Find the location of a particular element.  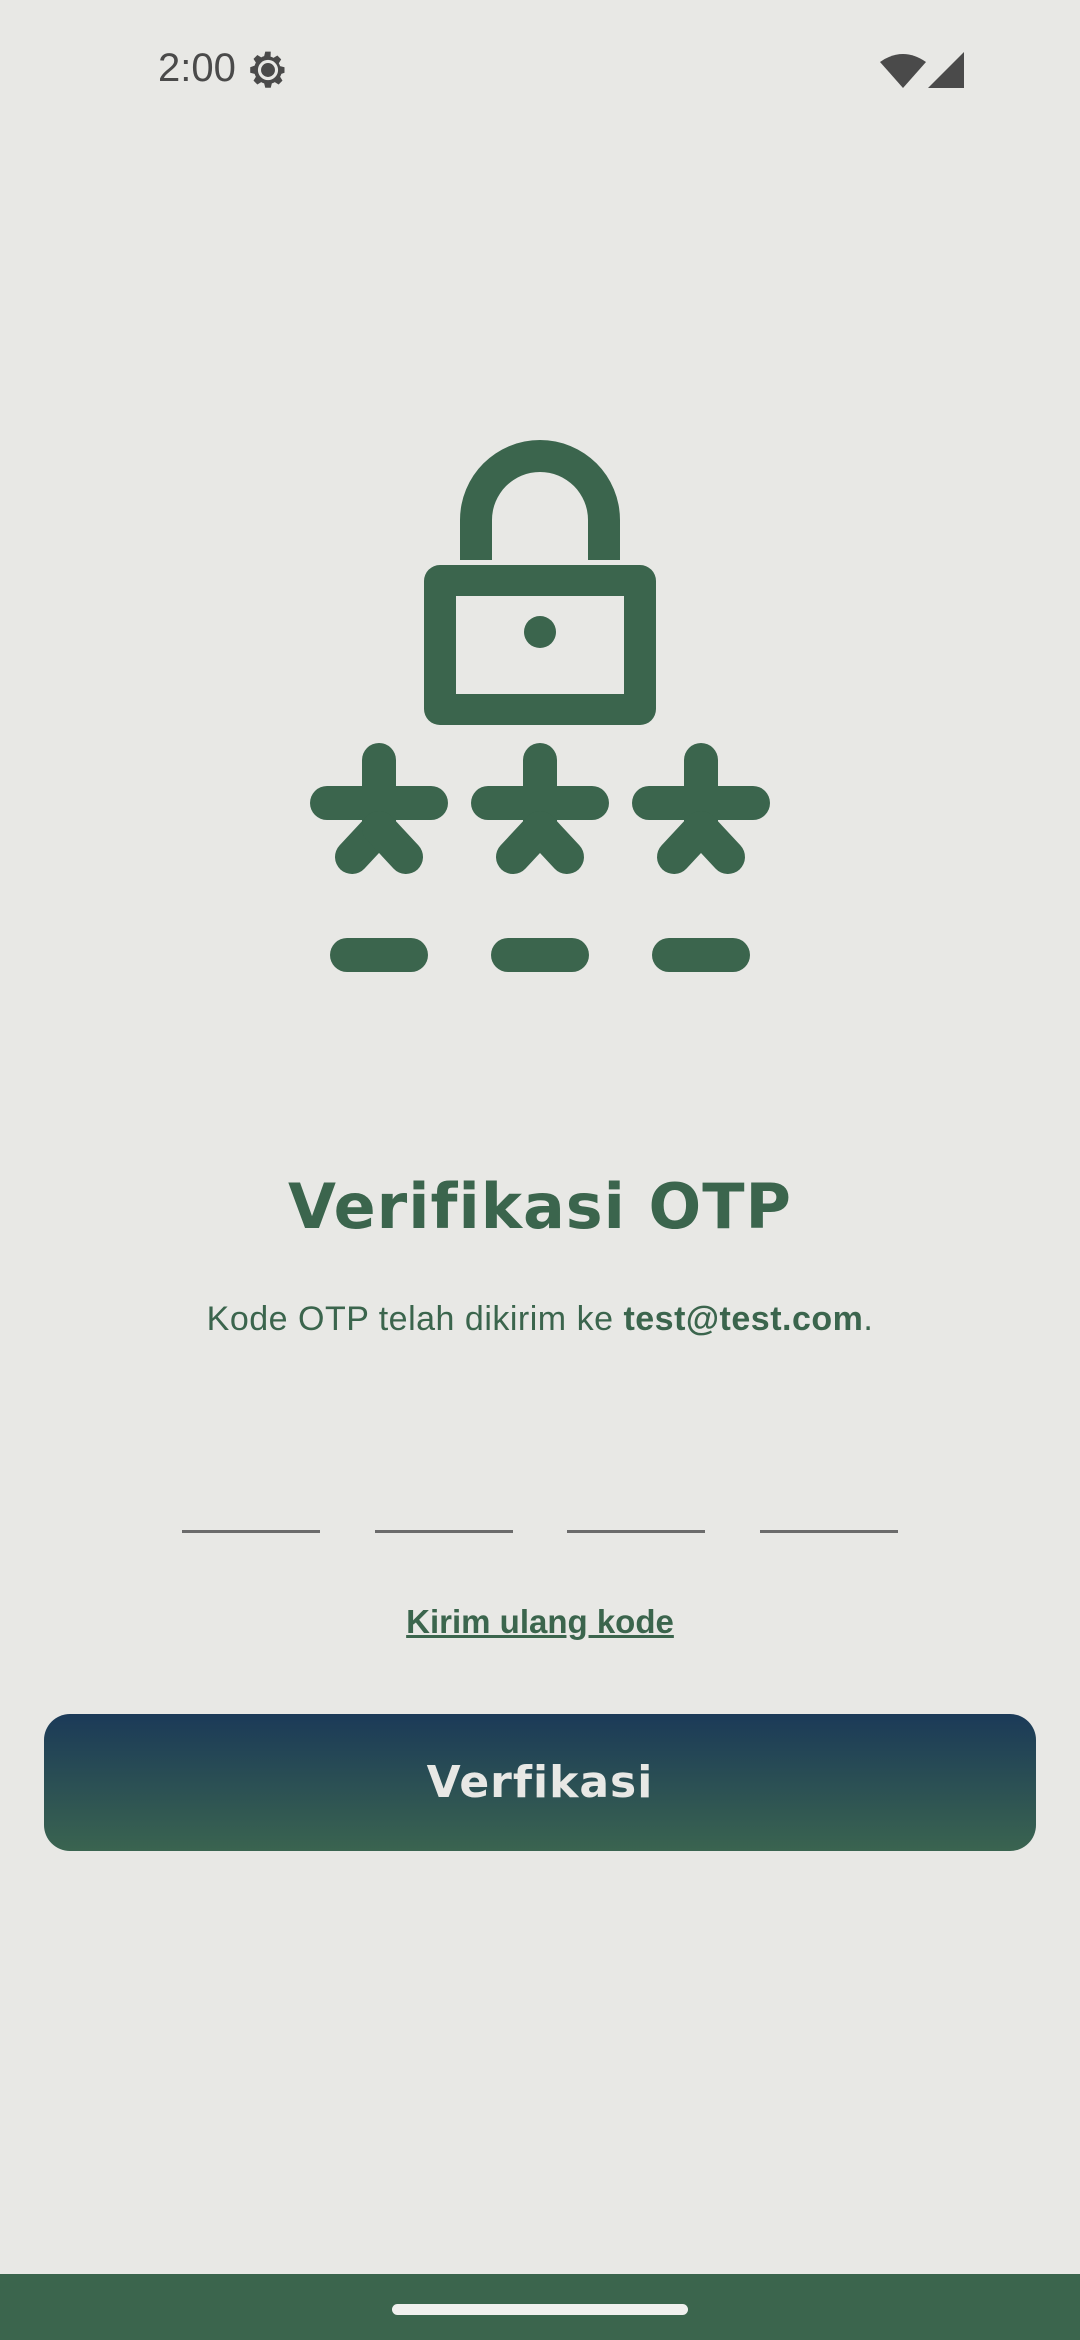

otp-sent-message: Kode OTP telah dikirim ke test@test.com. is located at coordinates (540, 1319).